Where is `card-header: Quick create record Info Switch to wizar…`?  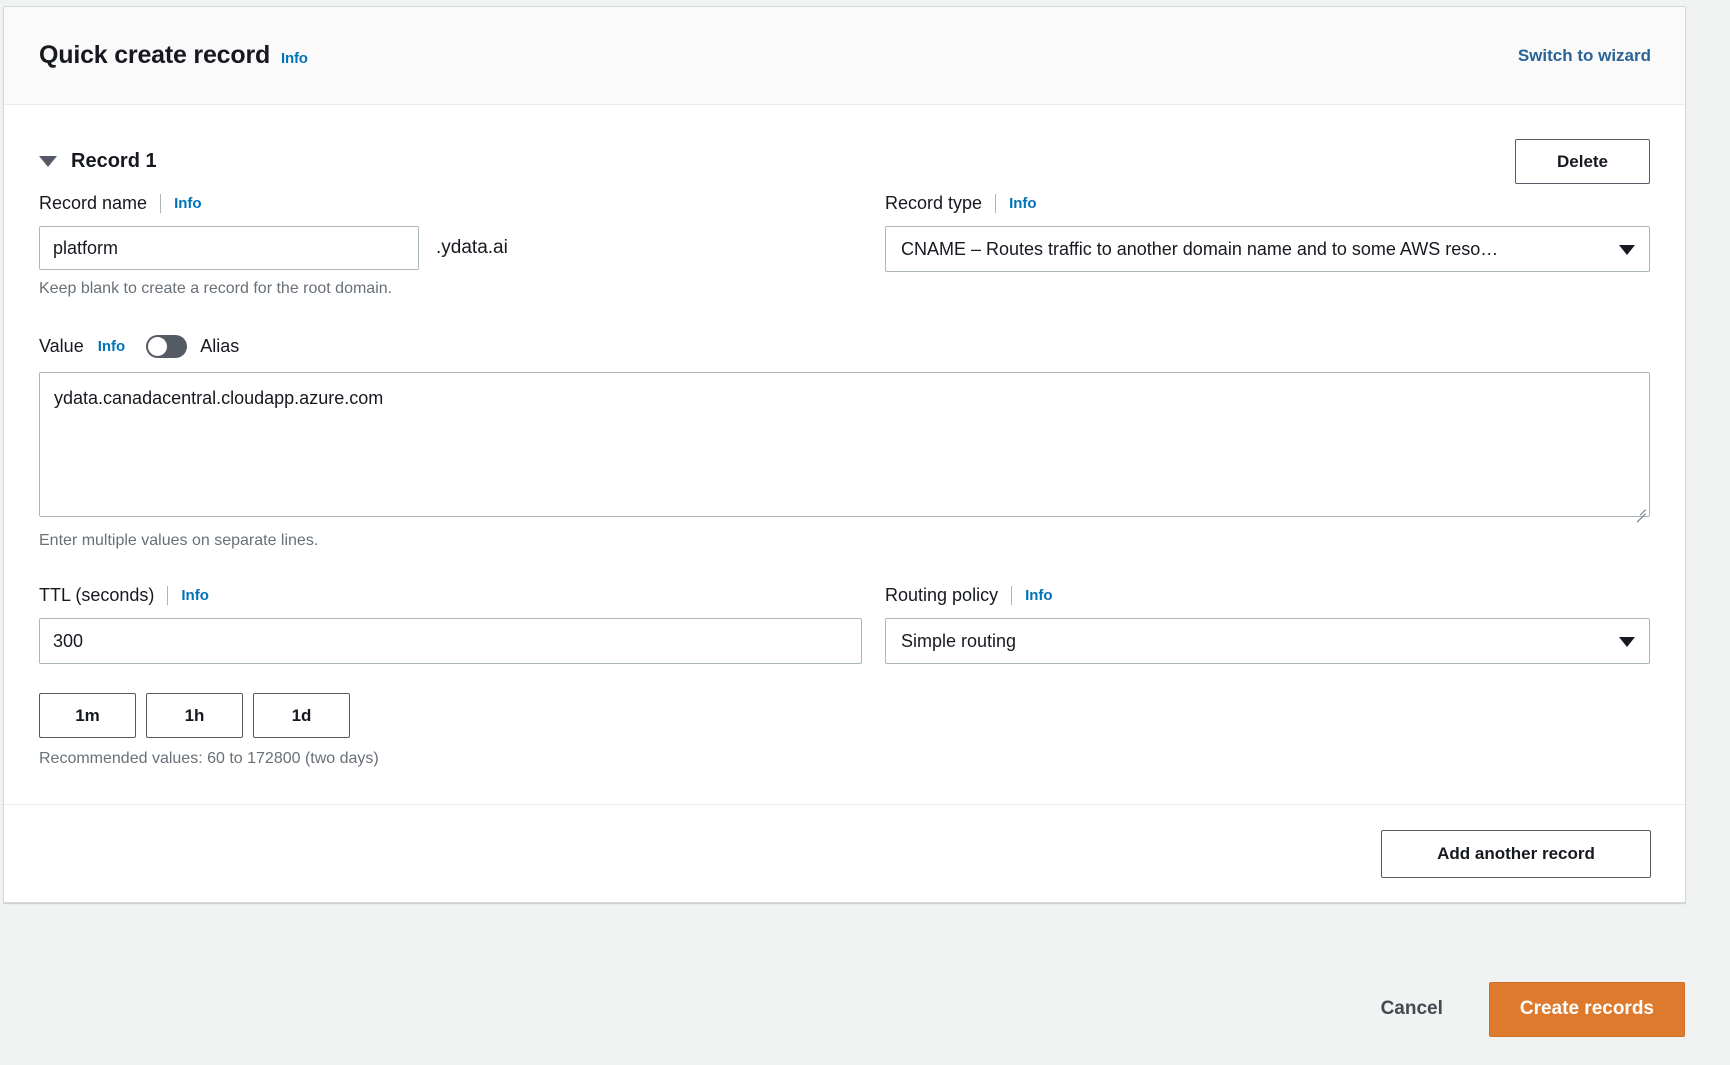 card-header: Quick create record Info Switch to wizar… is located at coordinates (844, 56).